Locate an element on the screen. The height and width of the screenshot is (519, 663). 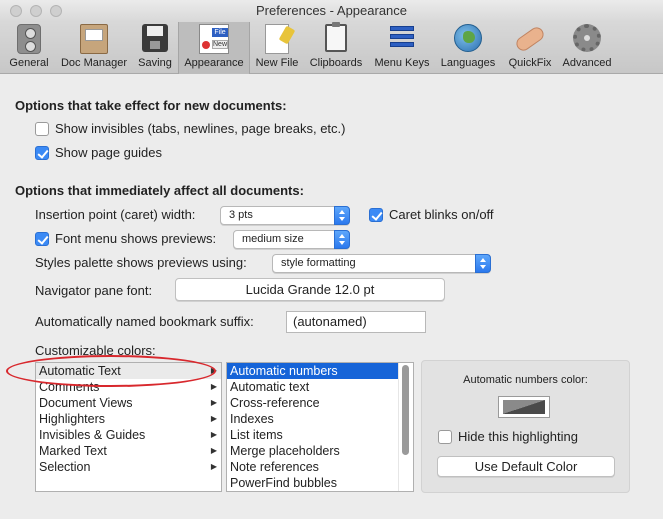
font-previews-popup: medium size is located at coordinates (291, 239).